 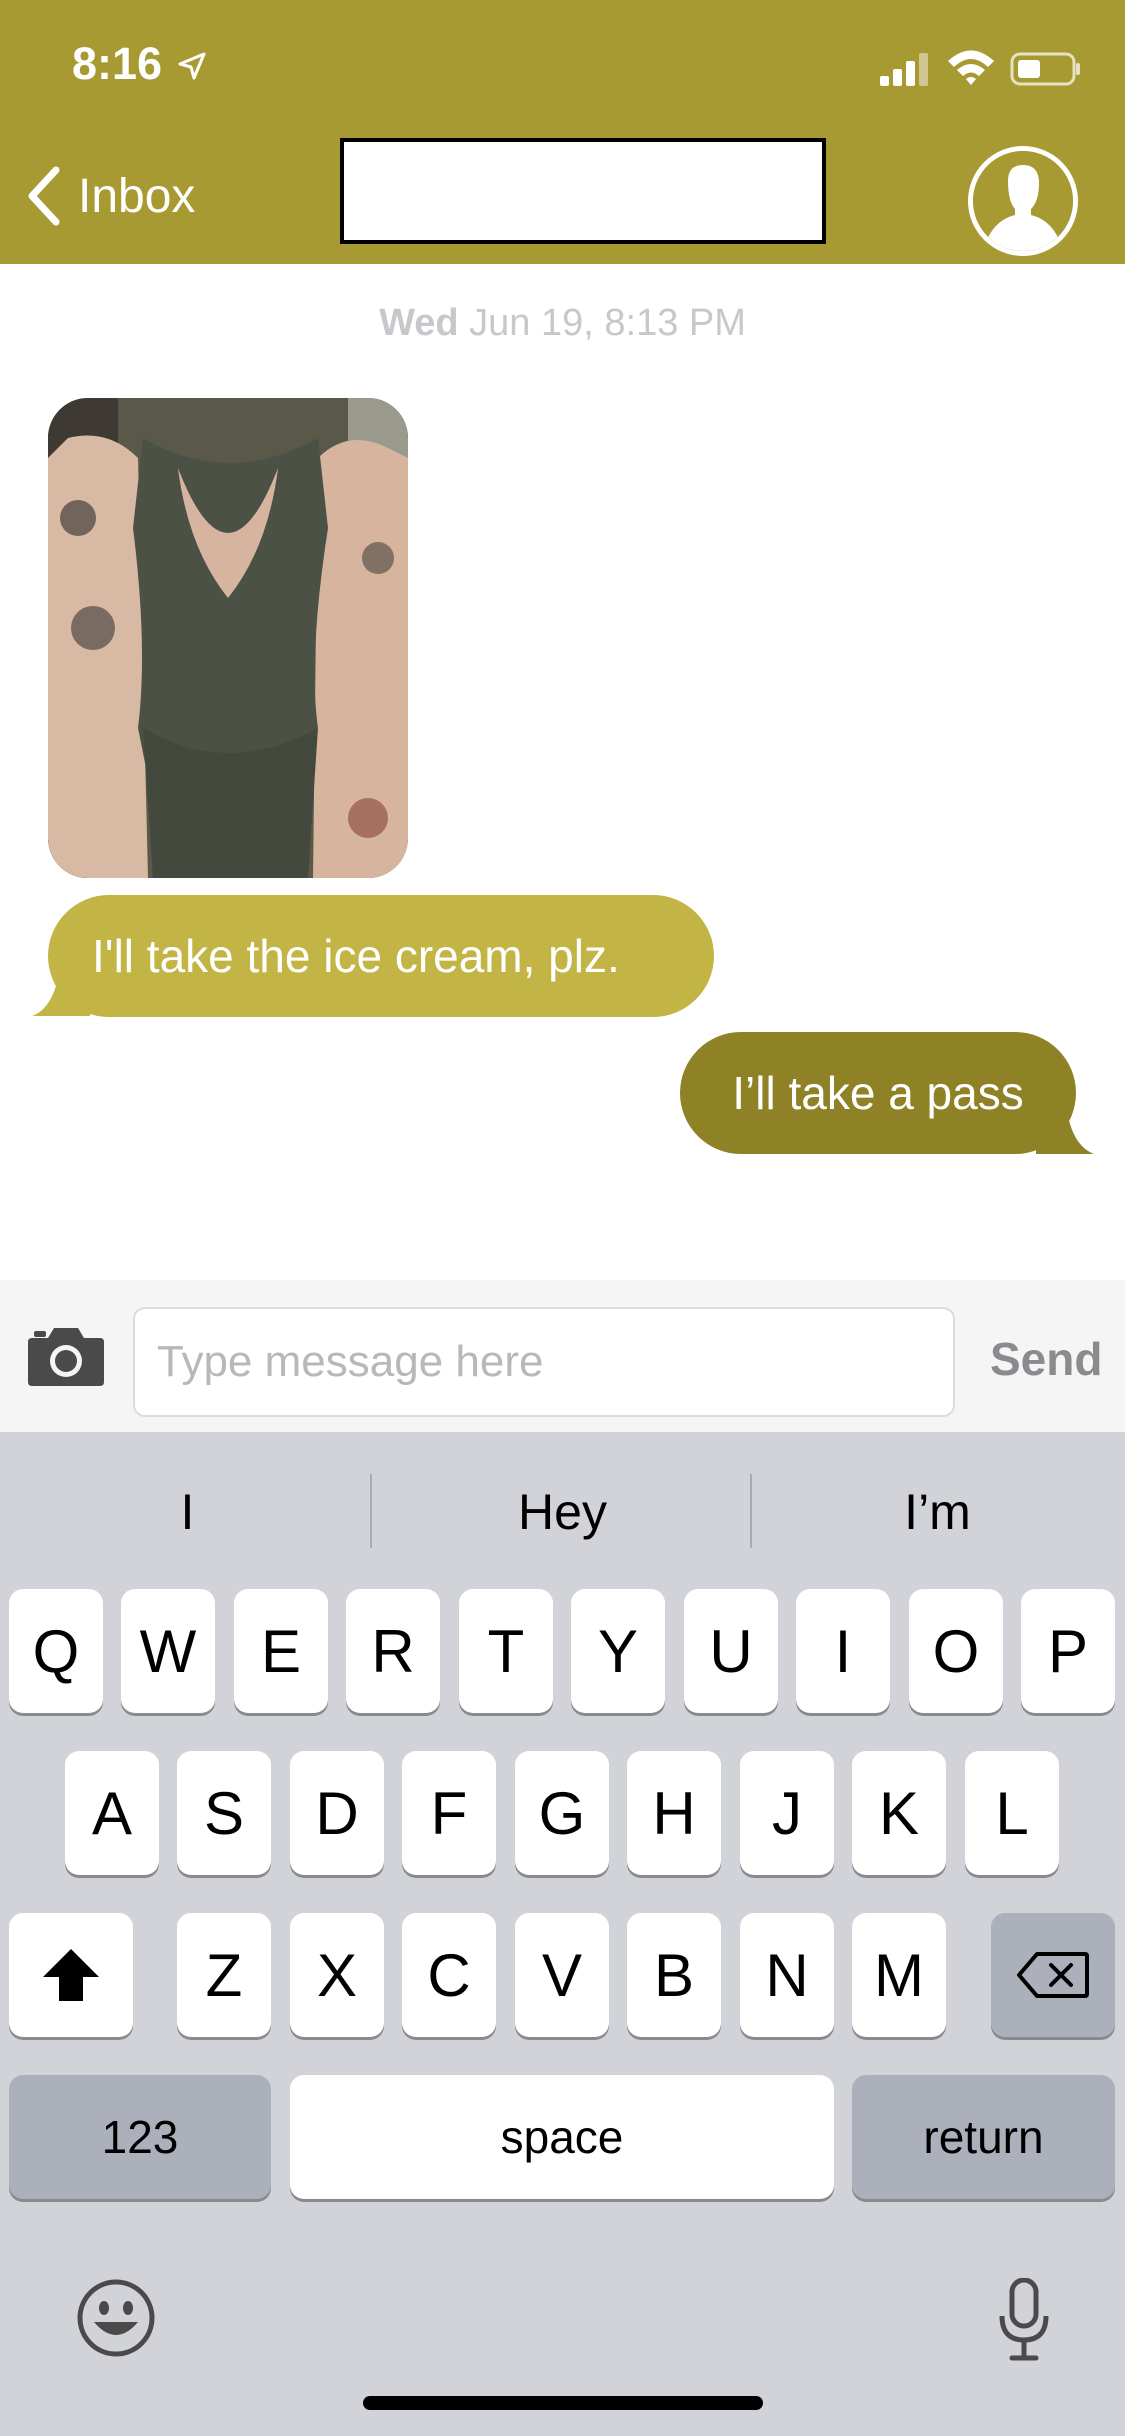 What do you see at coordinates (44, 196) in the screenshot?
I see `chevron-left-icon` at bounding box center [44, 196].